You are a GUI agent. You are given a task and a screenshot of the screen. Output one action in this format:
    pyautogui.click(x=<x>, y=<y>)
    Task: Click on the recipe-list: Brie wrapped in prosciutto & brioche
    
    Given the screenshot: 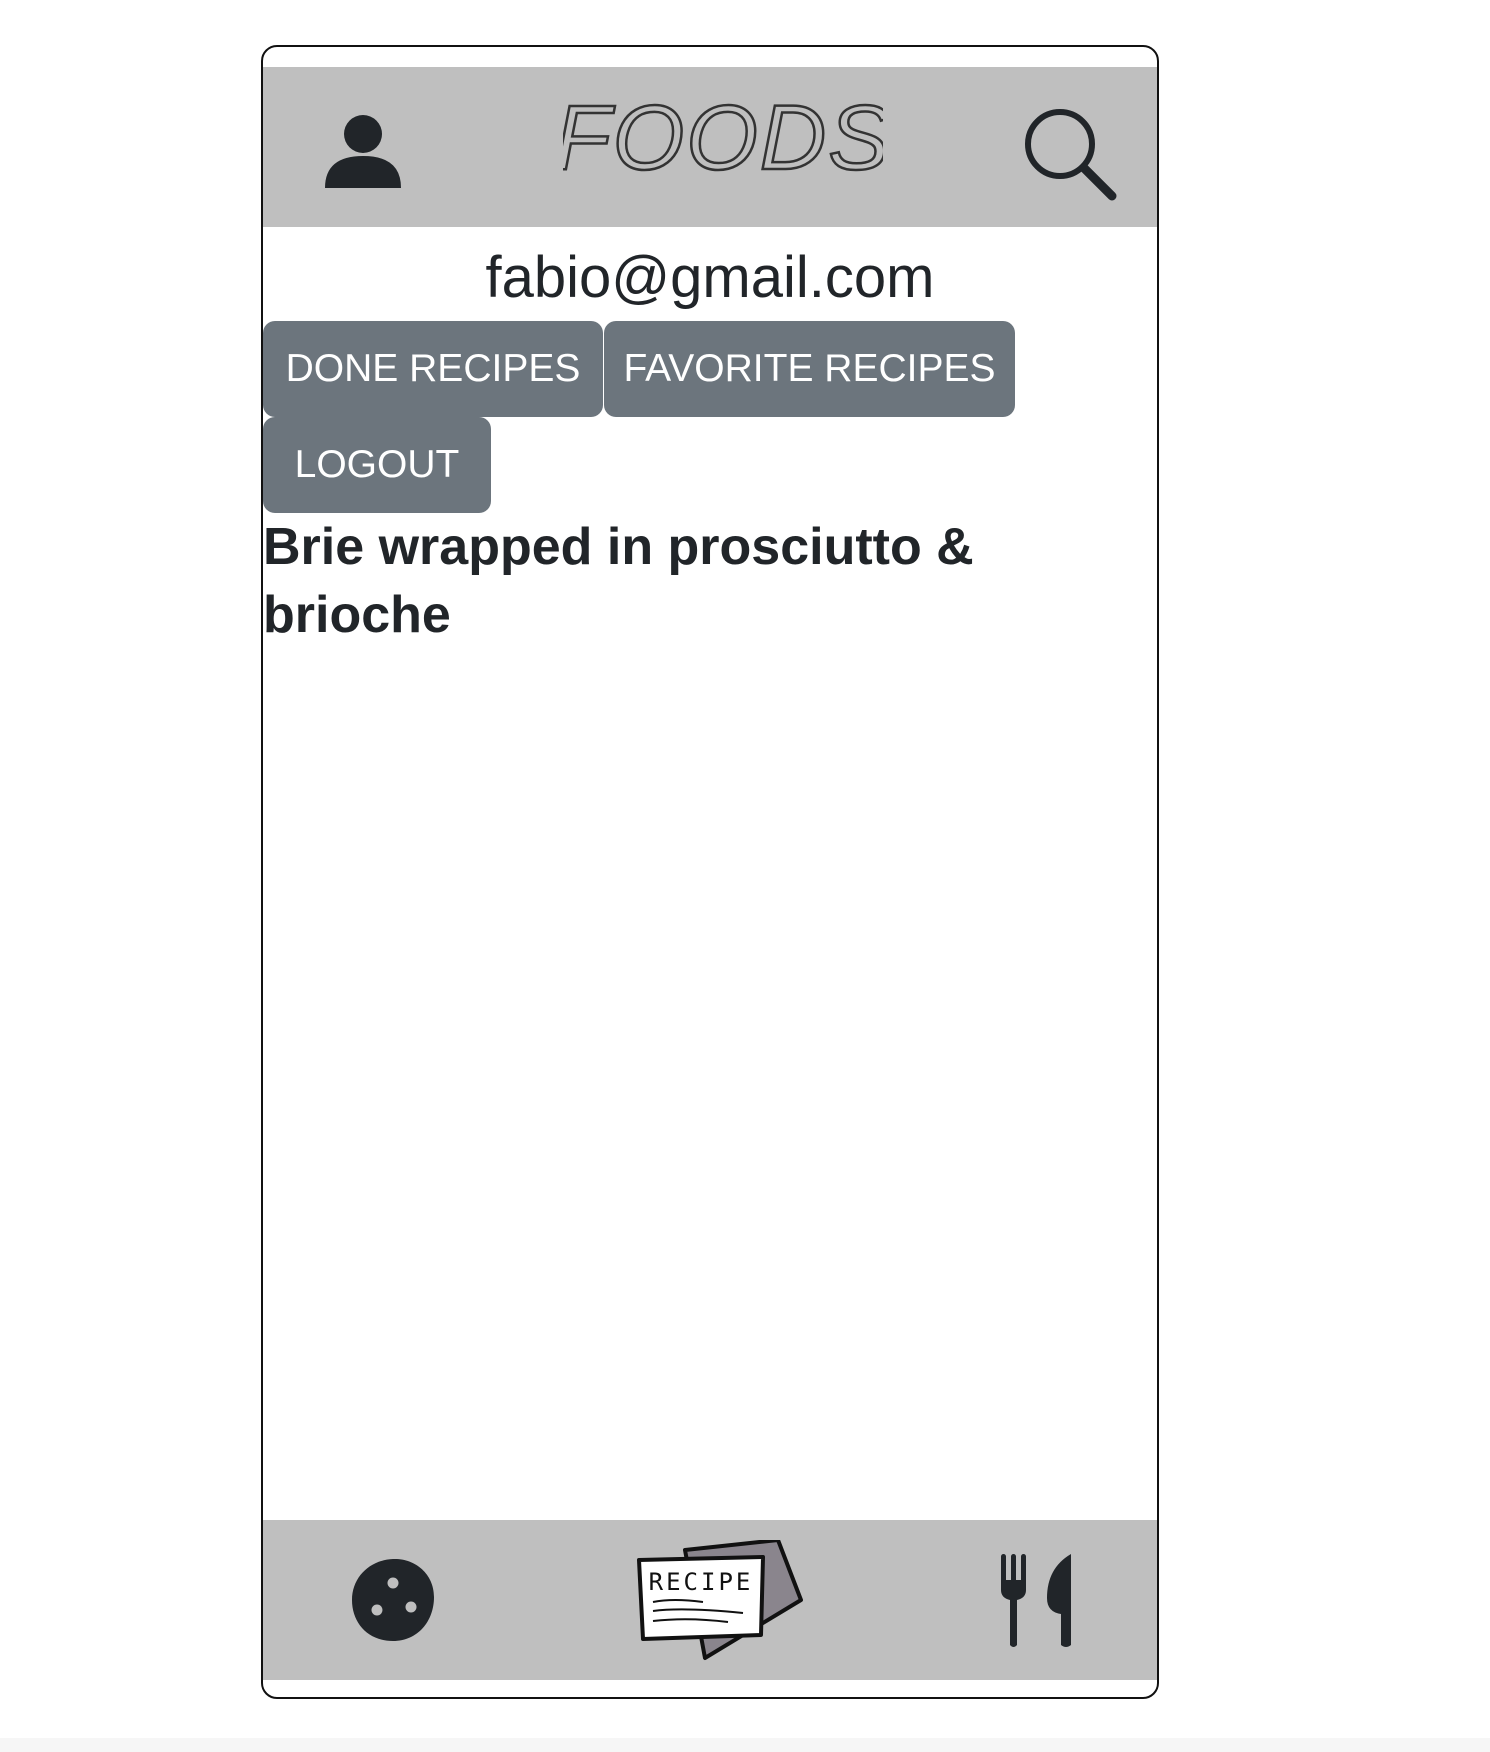 What is the action you would take?
    pyautogui.click(x=623, y=581)
    